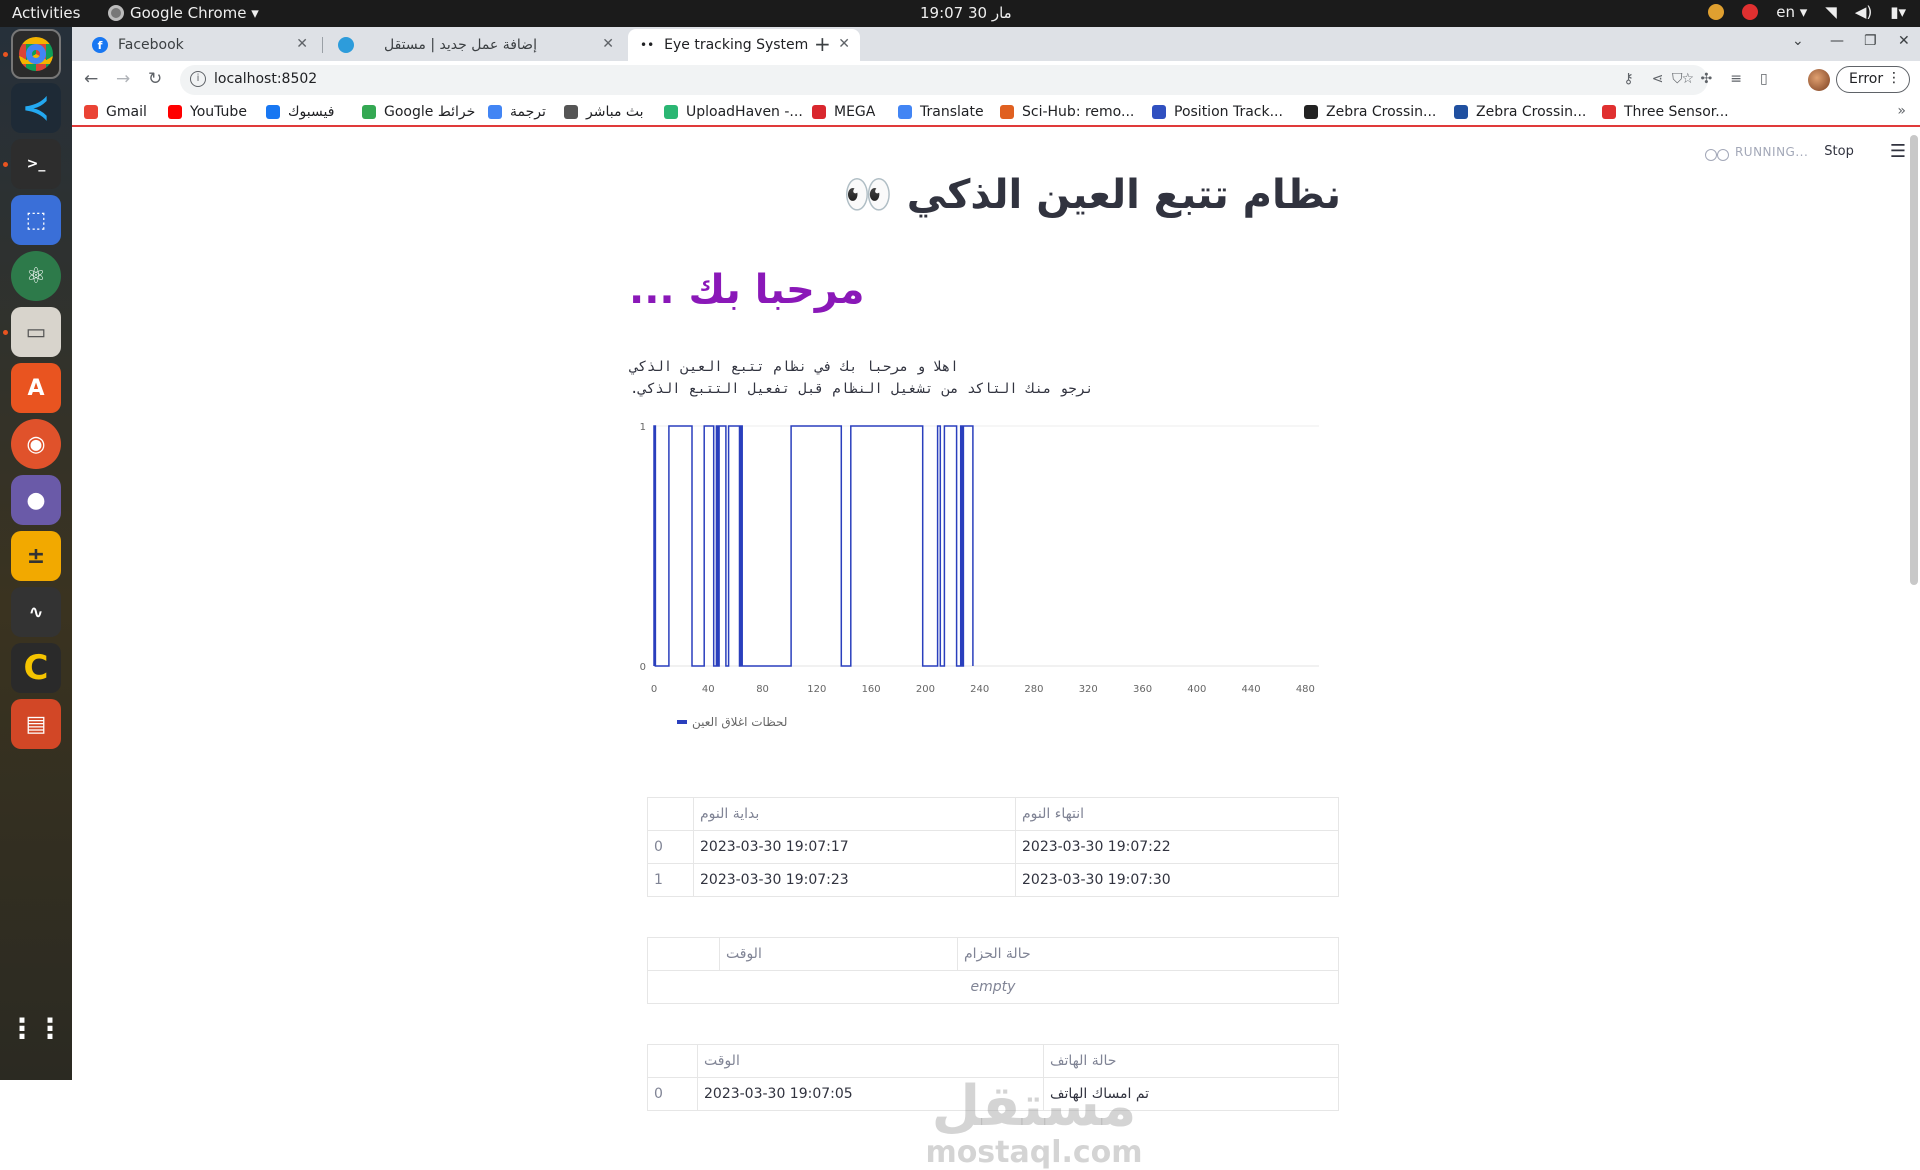 The width and height of the screenshot is (1920, 1170). Describe the element at coordinates (672, 1061) in the screenshot. I see `index-header` at that location.